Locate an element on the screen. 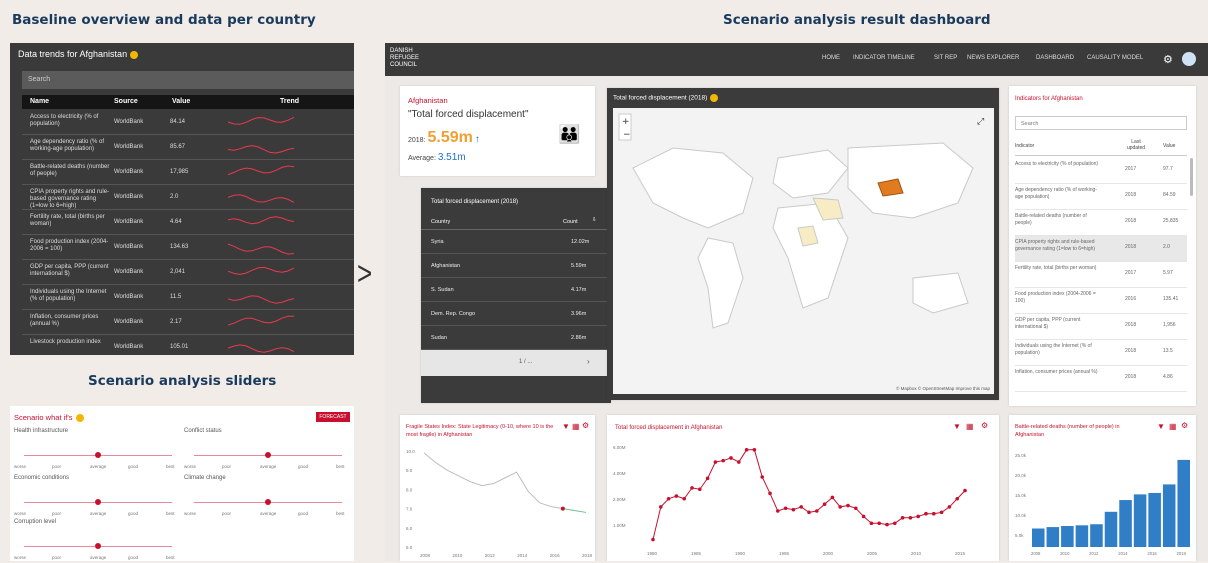  baseline-title: Data trends for Afghanistan is located at coordinates (78, 54).